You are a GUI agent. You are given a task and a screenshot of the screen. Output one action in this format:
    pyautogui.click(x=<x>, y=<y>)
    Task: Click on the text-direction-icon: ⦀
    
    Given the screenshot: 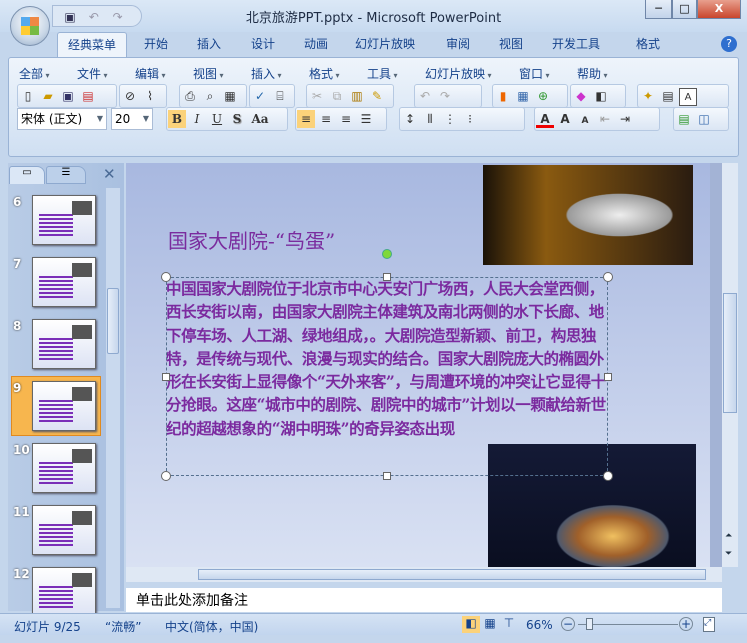 What is the action you would take?
    pyautogui.click(x=430, y=119)
    